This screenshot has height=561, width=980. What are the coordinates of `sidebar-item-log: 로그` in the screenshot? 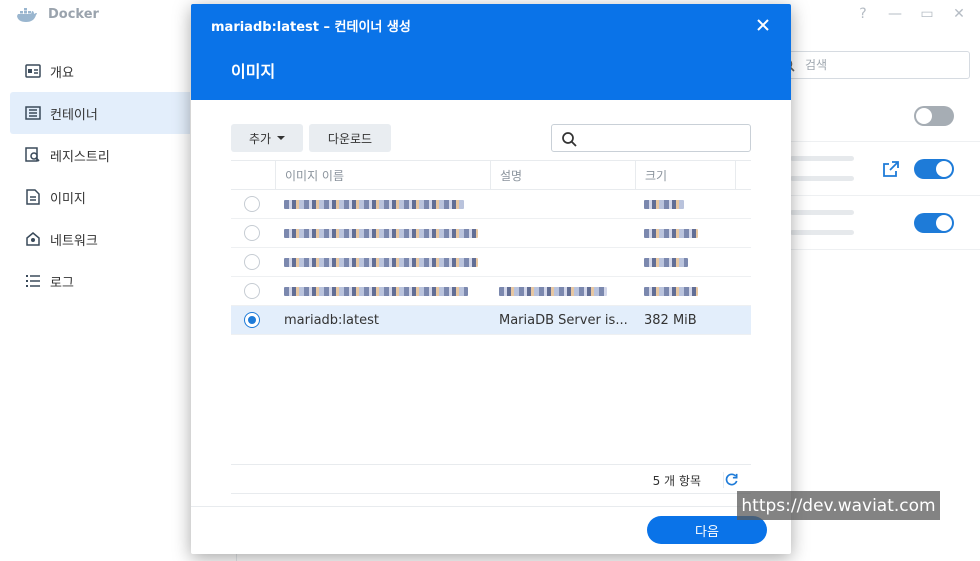 It's located at (95, 281).